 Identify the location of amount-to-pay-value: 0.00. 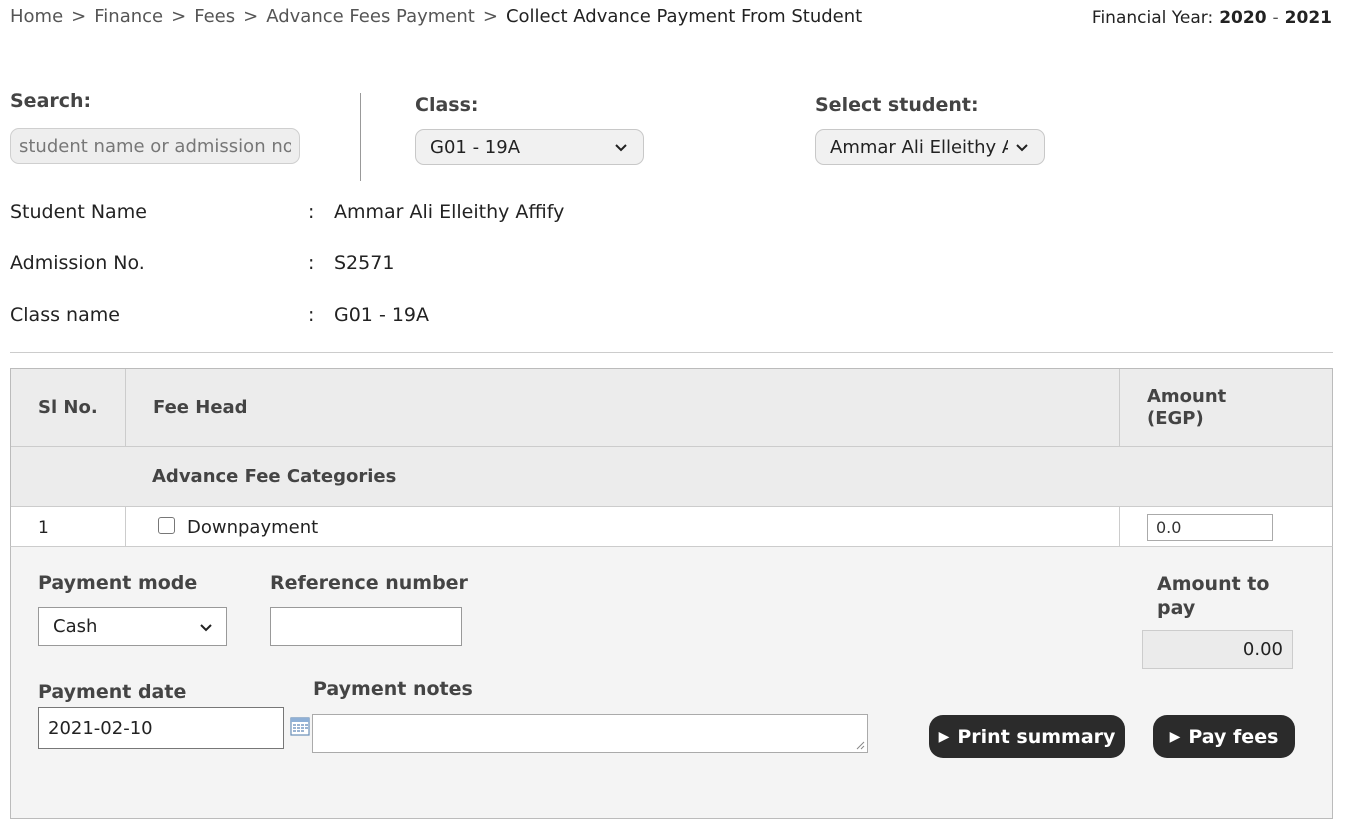
(1217, 649).